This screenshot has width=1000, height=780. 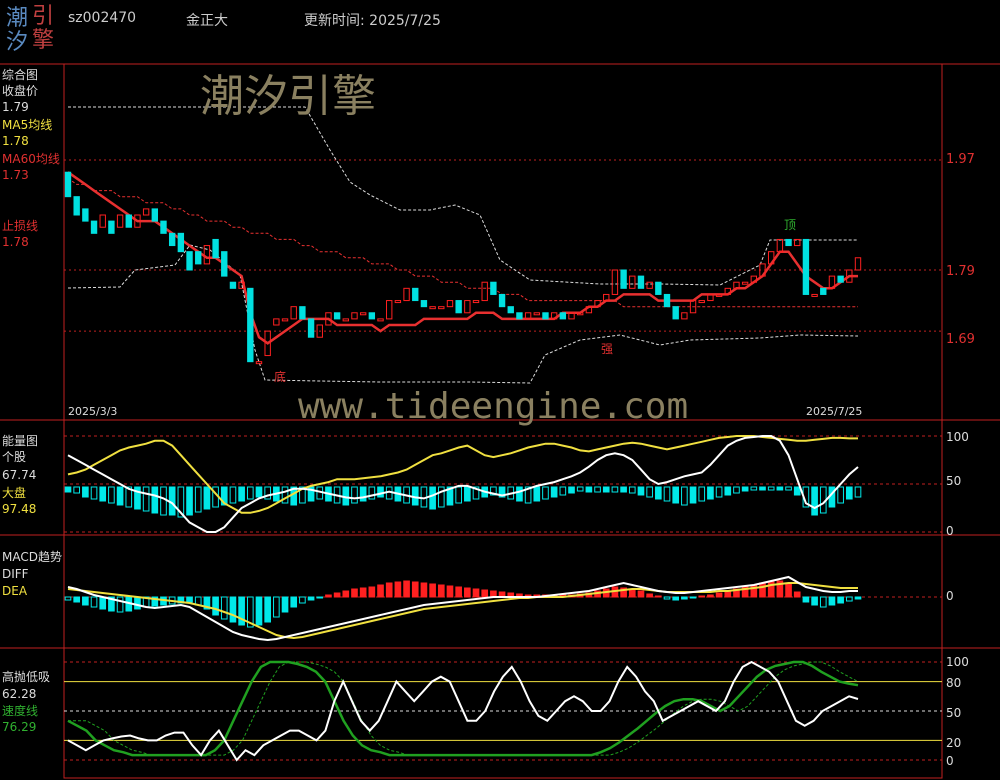 What do you see at coordinates (20, 91) in the screenshot?
I see `close-label: 收盘价` at bounding box center [20, 91].